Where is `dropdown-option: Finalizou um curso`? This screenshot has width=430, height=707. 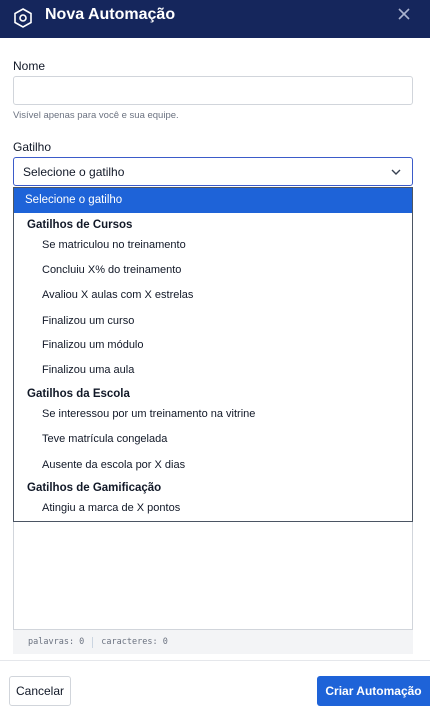
dropdown-option: Finalizou um curso is located at coordinates (88, 321).